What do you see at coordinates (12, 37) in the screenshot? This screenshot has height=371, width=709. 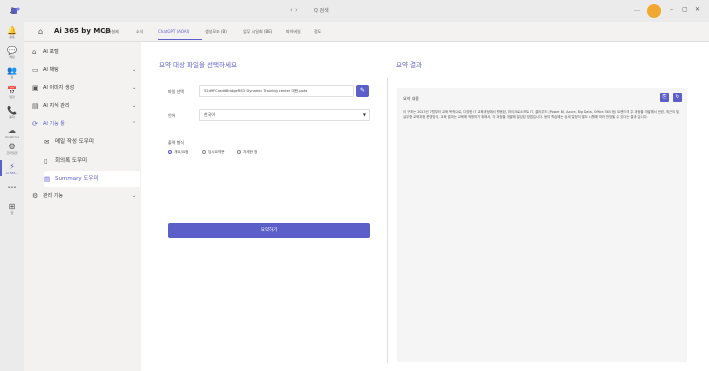 I see `rail-item-label: 활동` at bounding box center [12, 37].